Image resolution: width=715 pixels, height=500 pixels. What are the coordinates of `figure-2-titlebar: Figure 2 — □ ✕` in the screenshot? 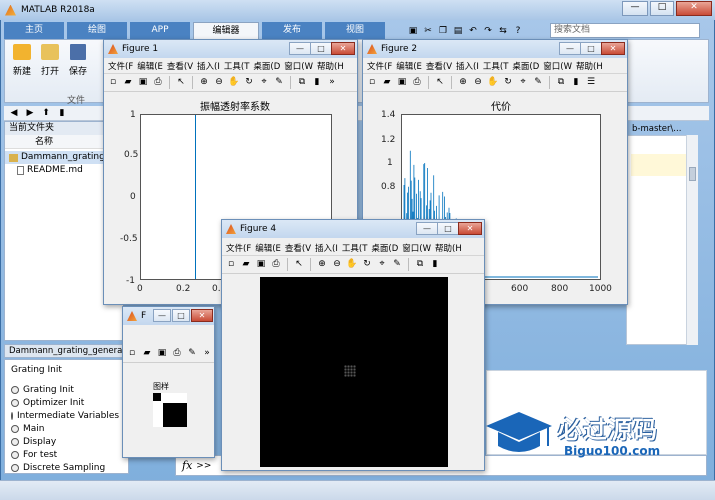 It's located at (495, 49).